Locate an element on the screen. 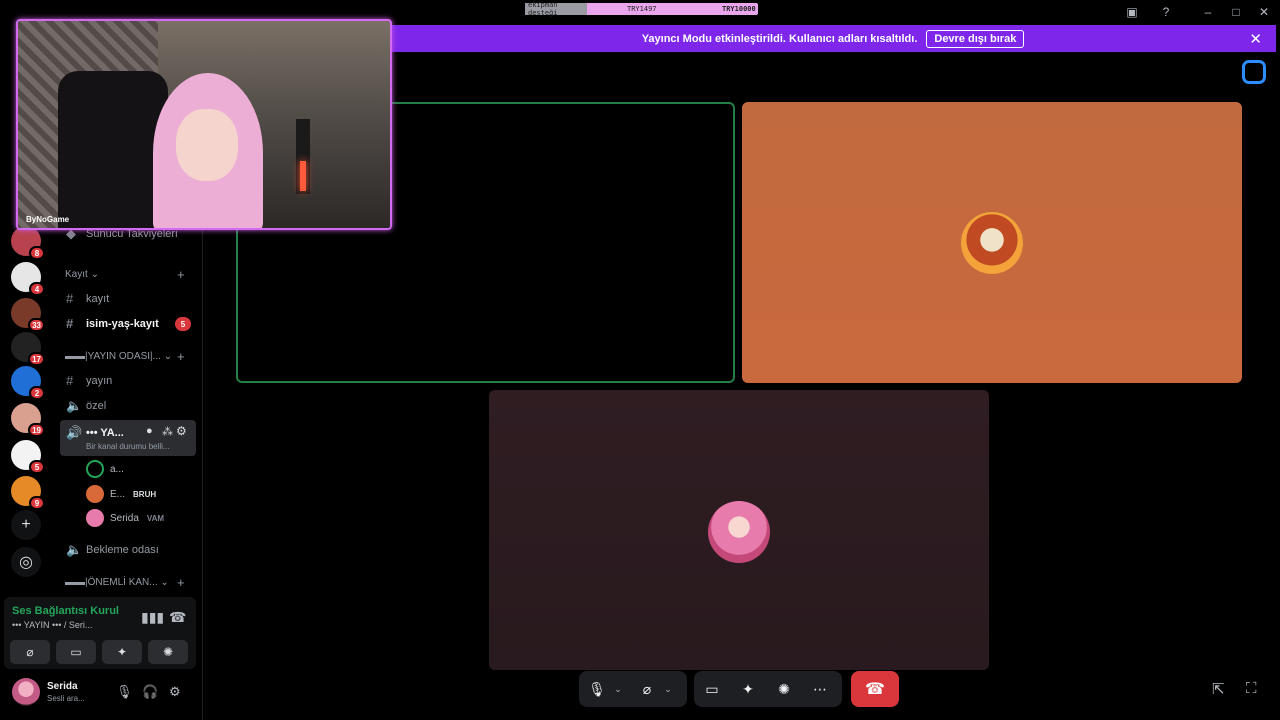 The image size is (1280, 720). server-icon: 4 is located at coordinates (28, 279).